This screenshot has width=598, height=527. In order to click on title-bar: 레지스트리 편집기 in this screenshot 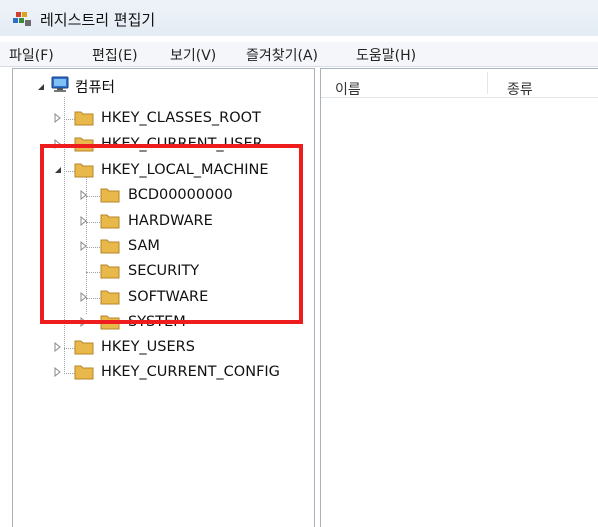, I will do `click(299, 18)`.